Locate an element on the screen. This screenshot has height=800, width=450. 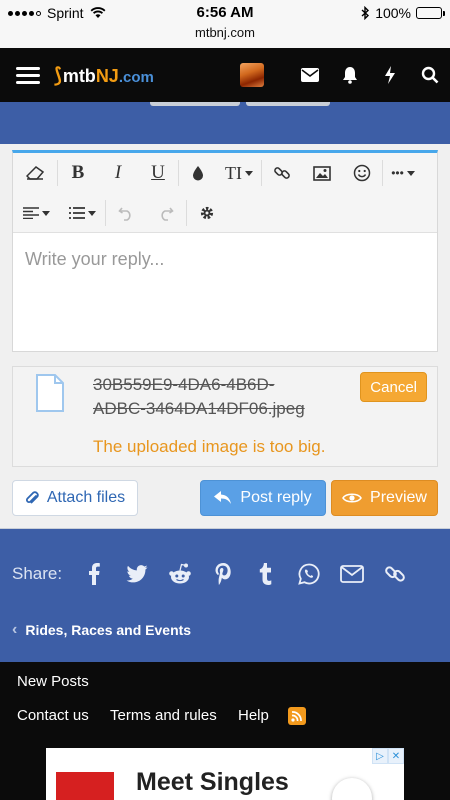
text-size-button: TI is located at coordinates (239, 173).